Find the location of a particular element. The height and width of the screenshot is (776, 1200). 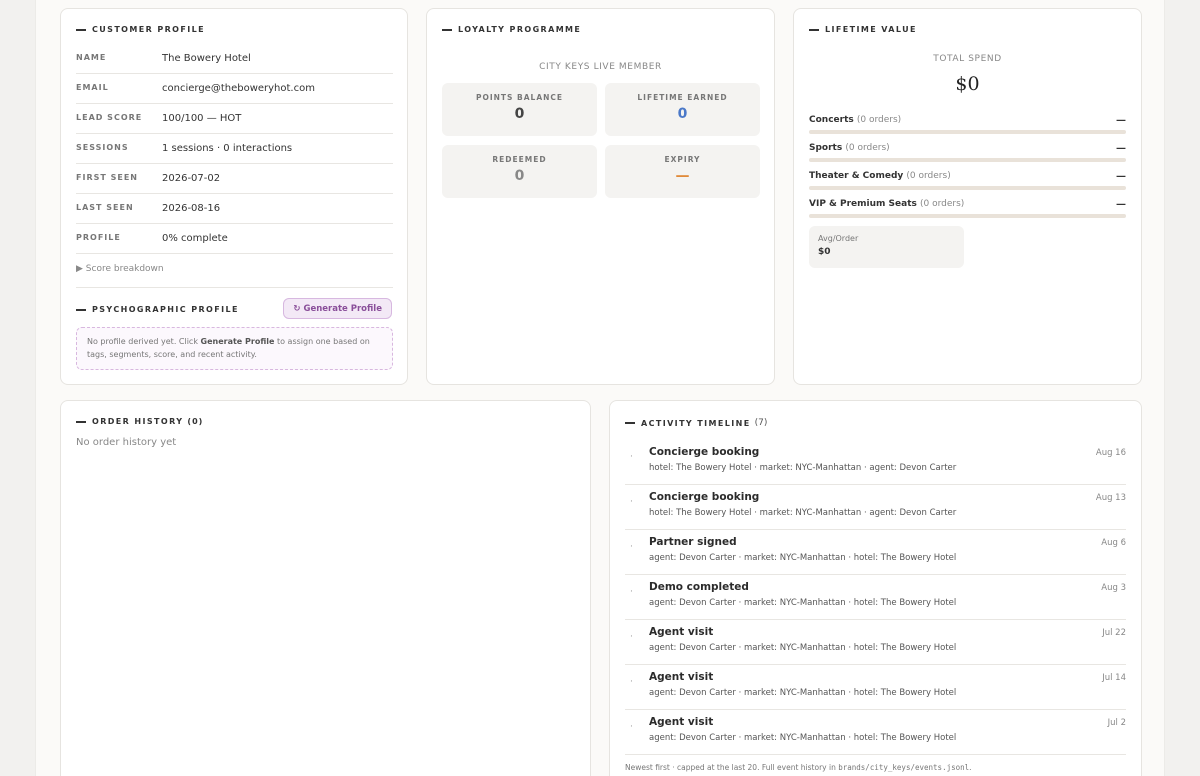

timeline-date: Jul 2 is located at coordinates (1116, 723).